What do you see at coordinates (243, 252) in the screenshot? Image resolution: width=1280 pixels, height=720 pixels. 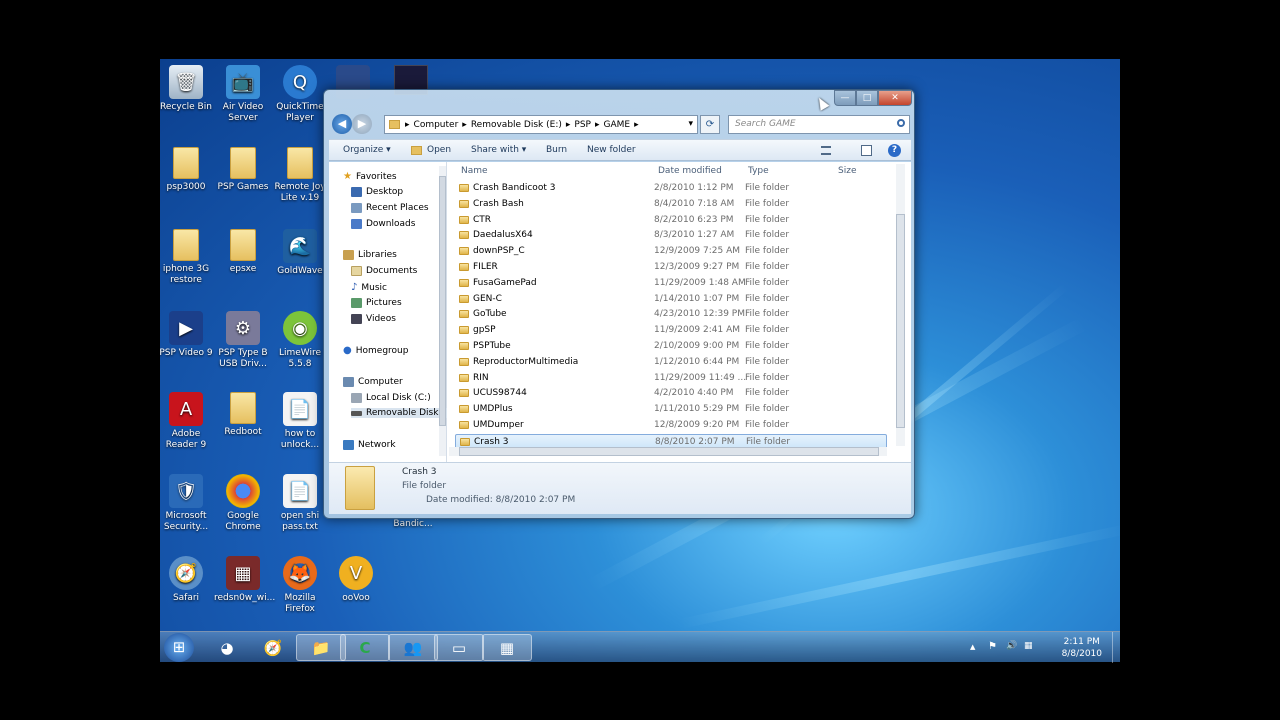 I see `desktop-icon-epsxe: epsxe` at bounding box center [243, 252].